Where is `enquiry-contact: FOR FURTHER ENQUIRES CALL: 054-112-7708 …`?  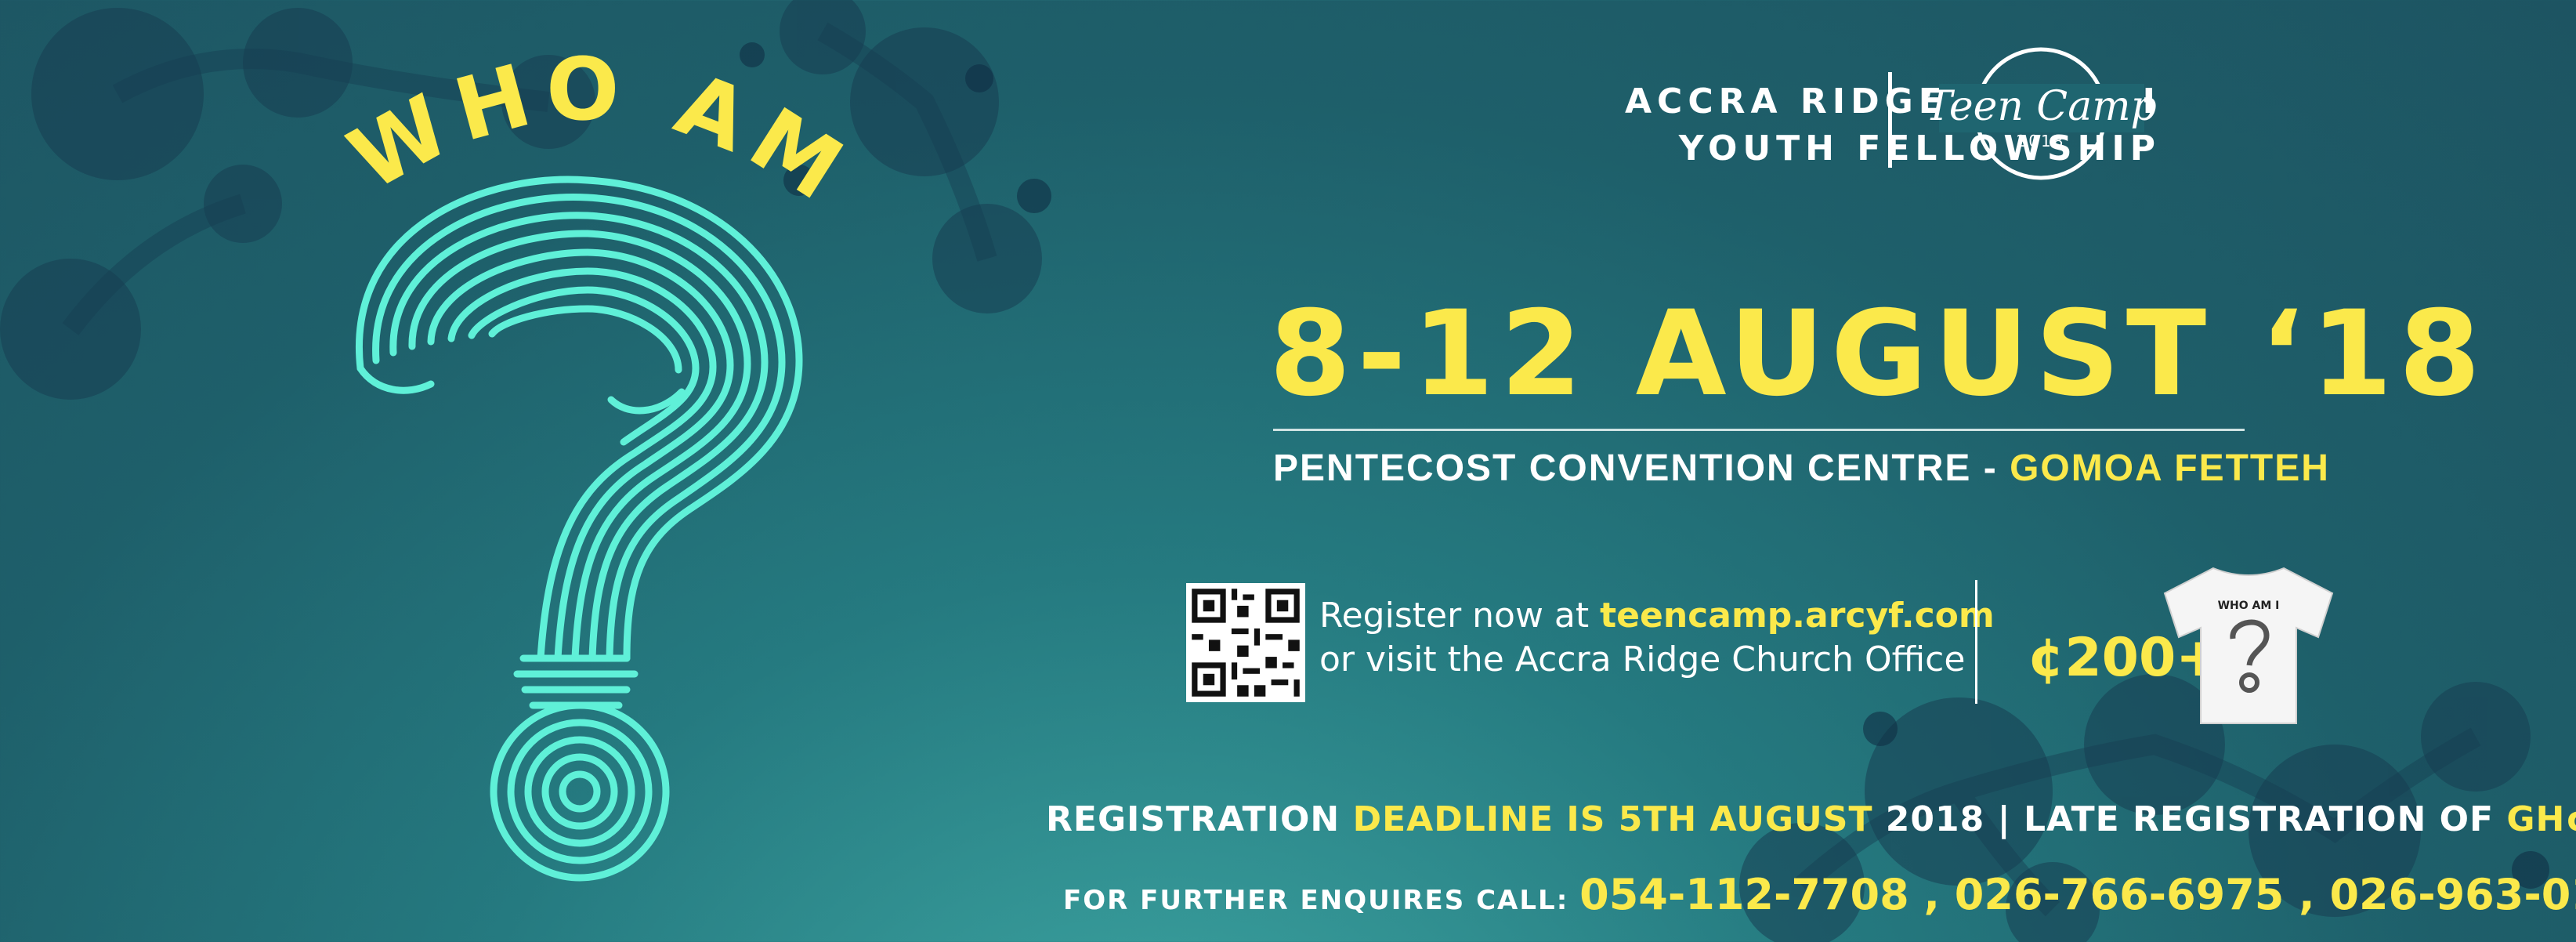
enquiry-contact: FOR FURTHER ENQUIRES CALL: 054-112-7708 … is located at coordinates (1820, 894).